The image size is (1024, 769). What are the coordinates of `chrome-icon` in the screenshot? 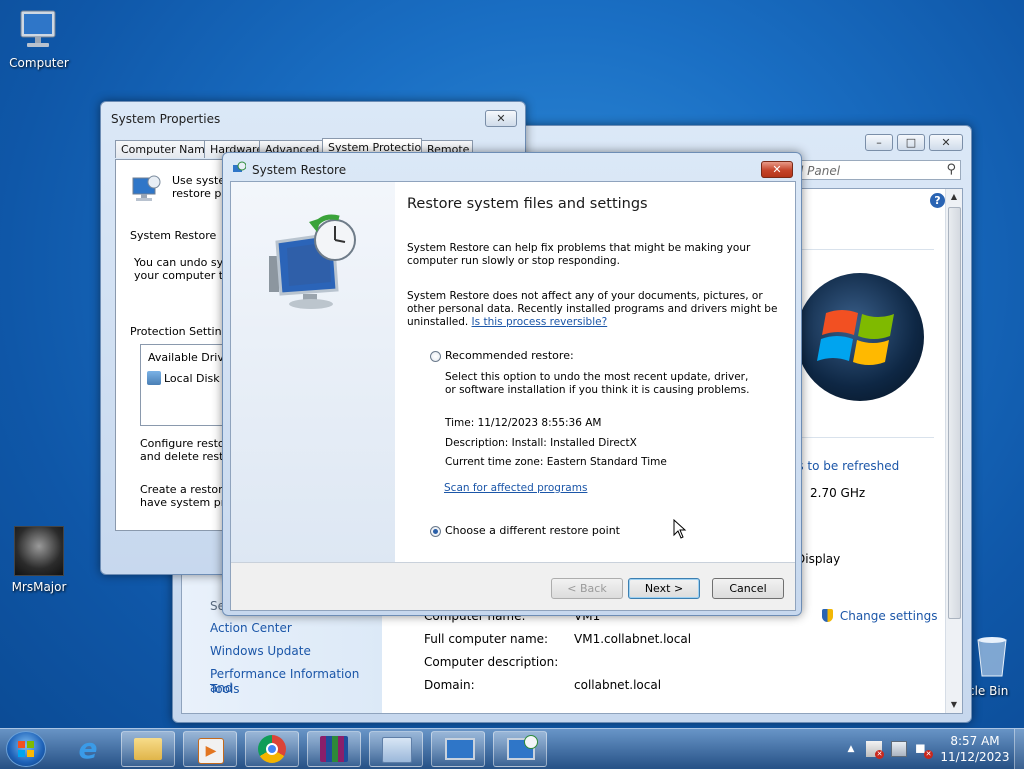 It's located at (272, 749).